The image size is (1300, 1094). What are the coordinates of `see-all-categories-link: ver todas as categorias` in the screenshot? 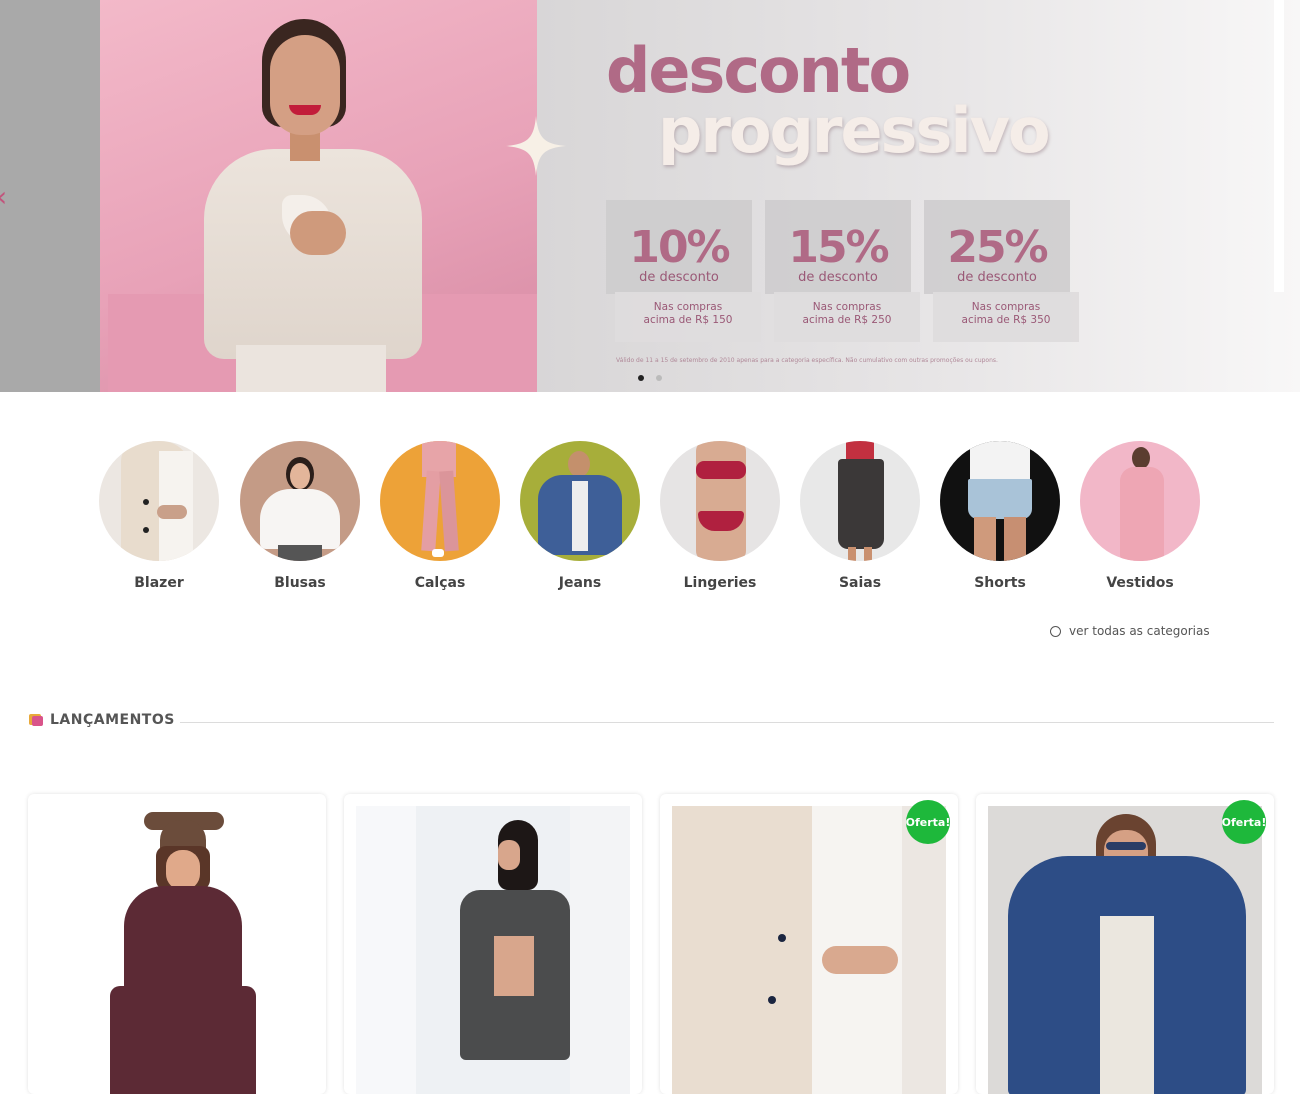 It's located at (1130, 631).